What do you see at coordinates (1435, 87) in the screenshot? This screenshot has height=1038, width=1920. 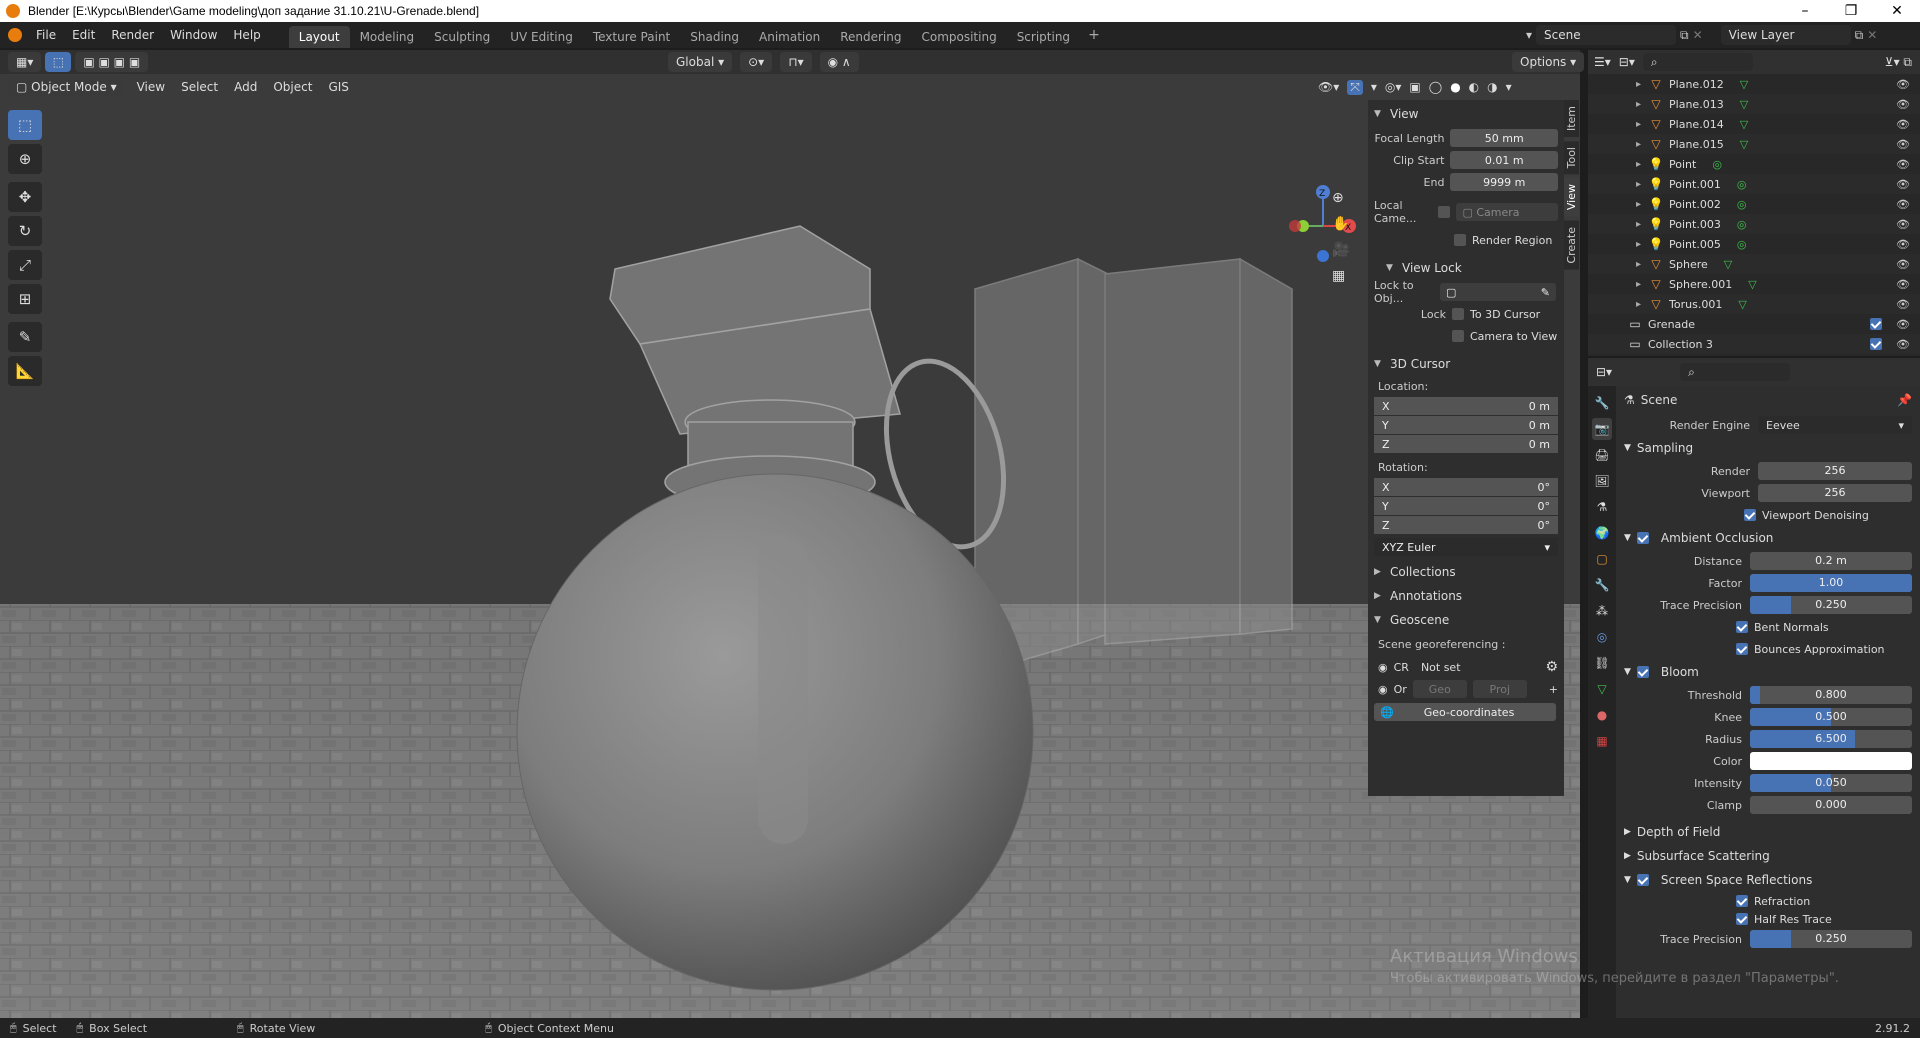 I see `wireframe-shading-icon: ◯` at bounding box center [1435, 87].